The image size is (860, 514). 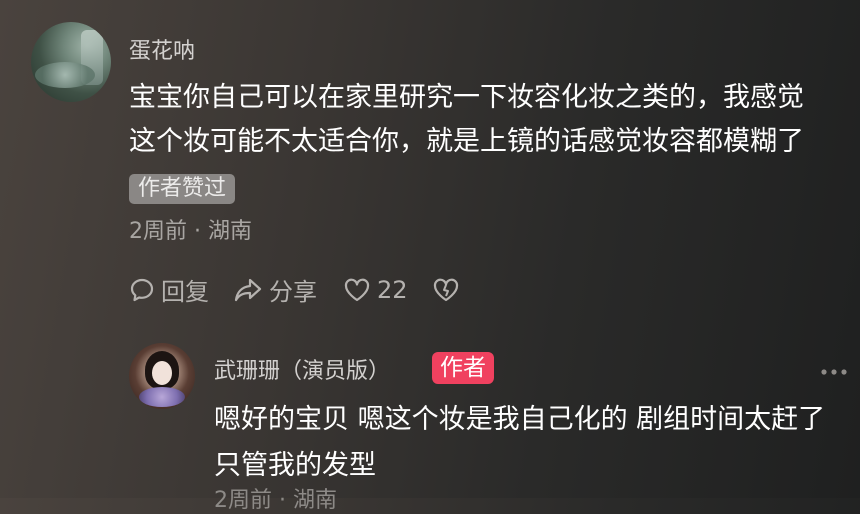 What do you see at coordinates (162, 49) in the screenshot?
I see `commenter-name: 蛋花呐` at bounding box center [162, 49].